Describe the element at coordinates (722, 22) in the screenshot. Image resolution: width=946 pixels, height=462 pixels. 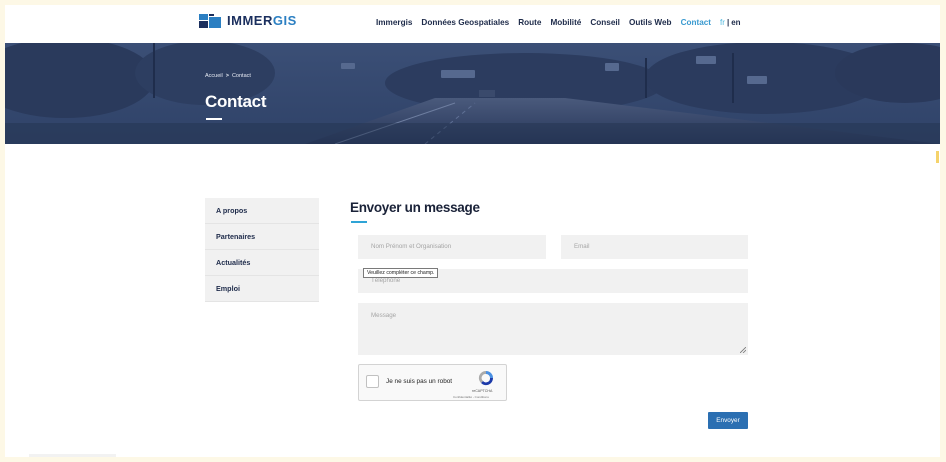
I see `lang-fr-link: fr` at that location.